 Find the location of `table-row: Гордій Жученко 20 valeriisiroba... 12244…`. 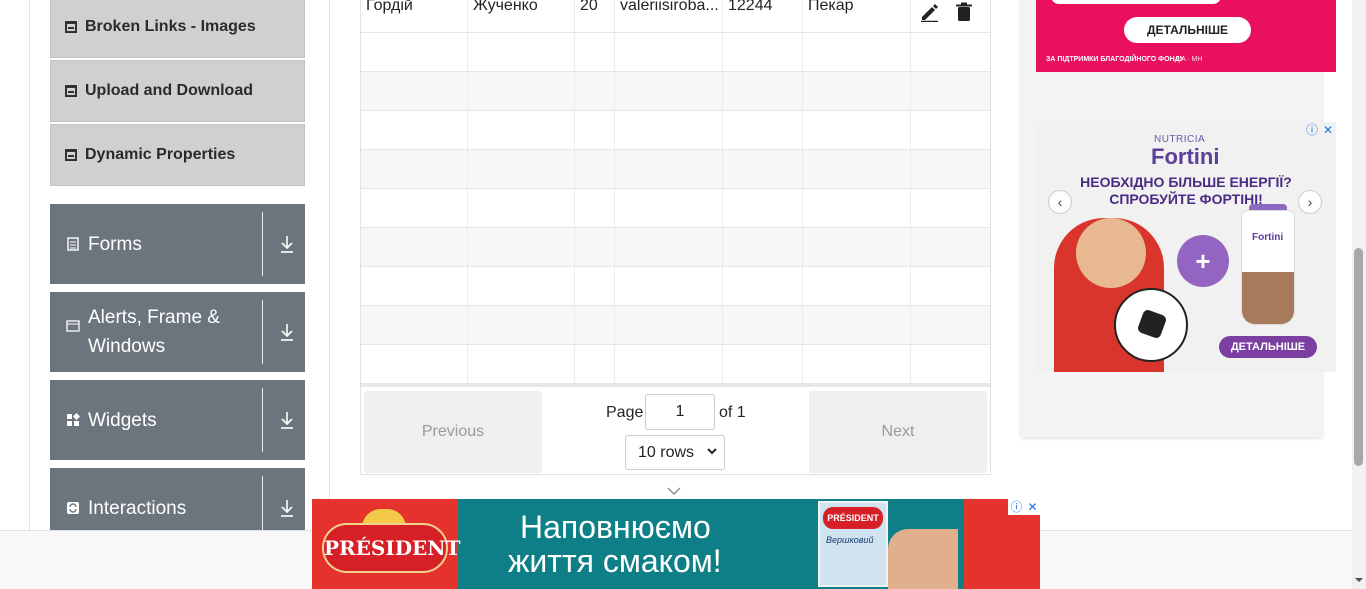

table-row: Гордій Жученко 20 valeriisiroba... 12244… is located at coordinates (675, 16).